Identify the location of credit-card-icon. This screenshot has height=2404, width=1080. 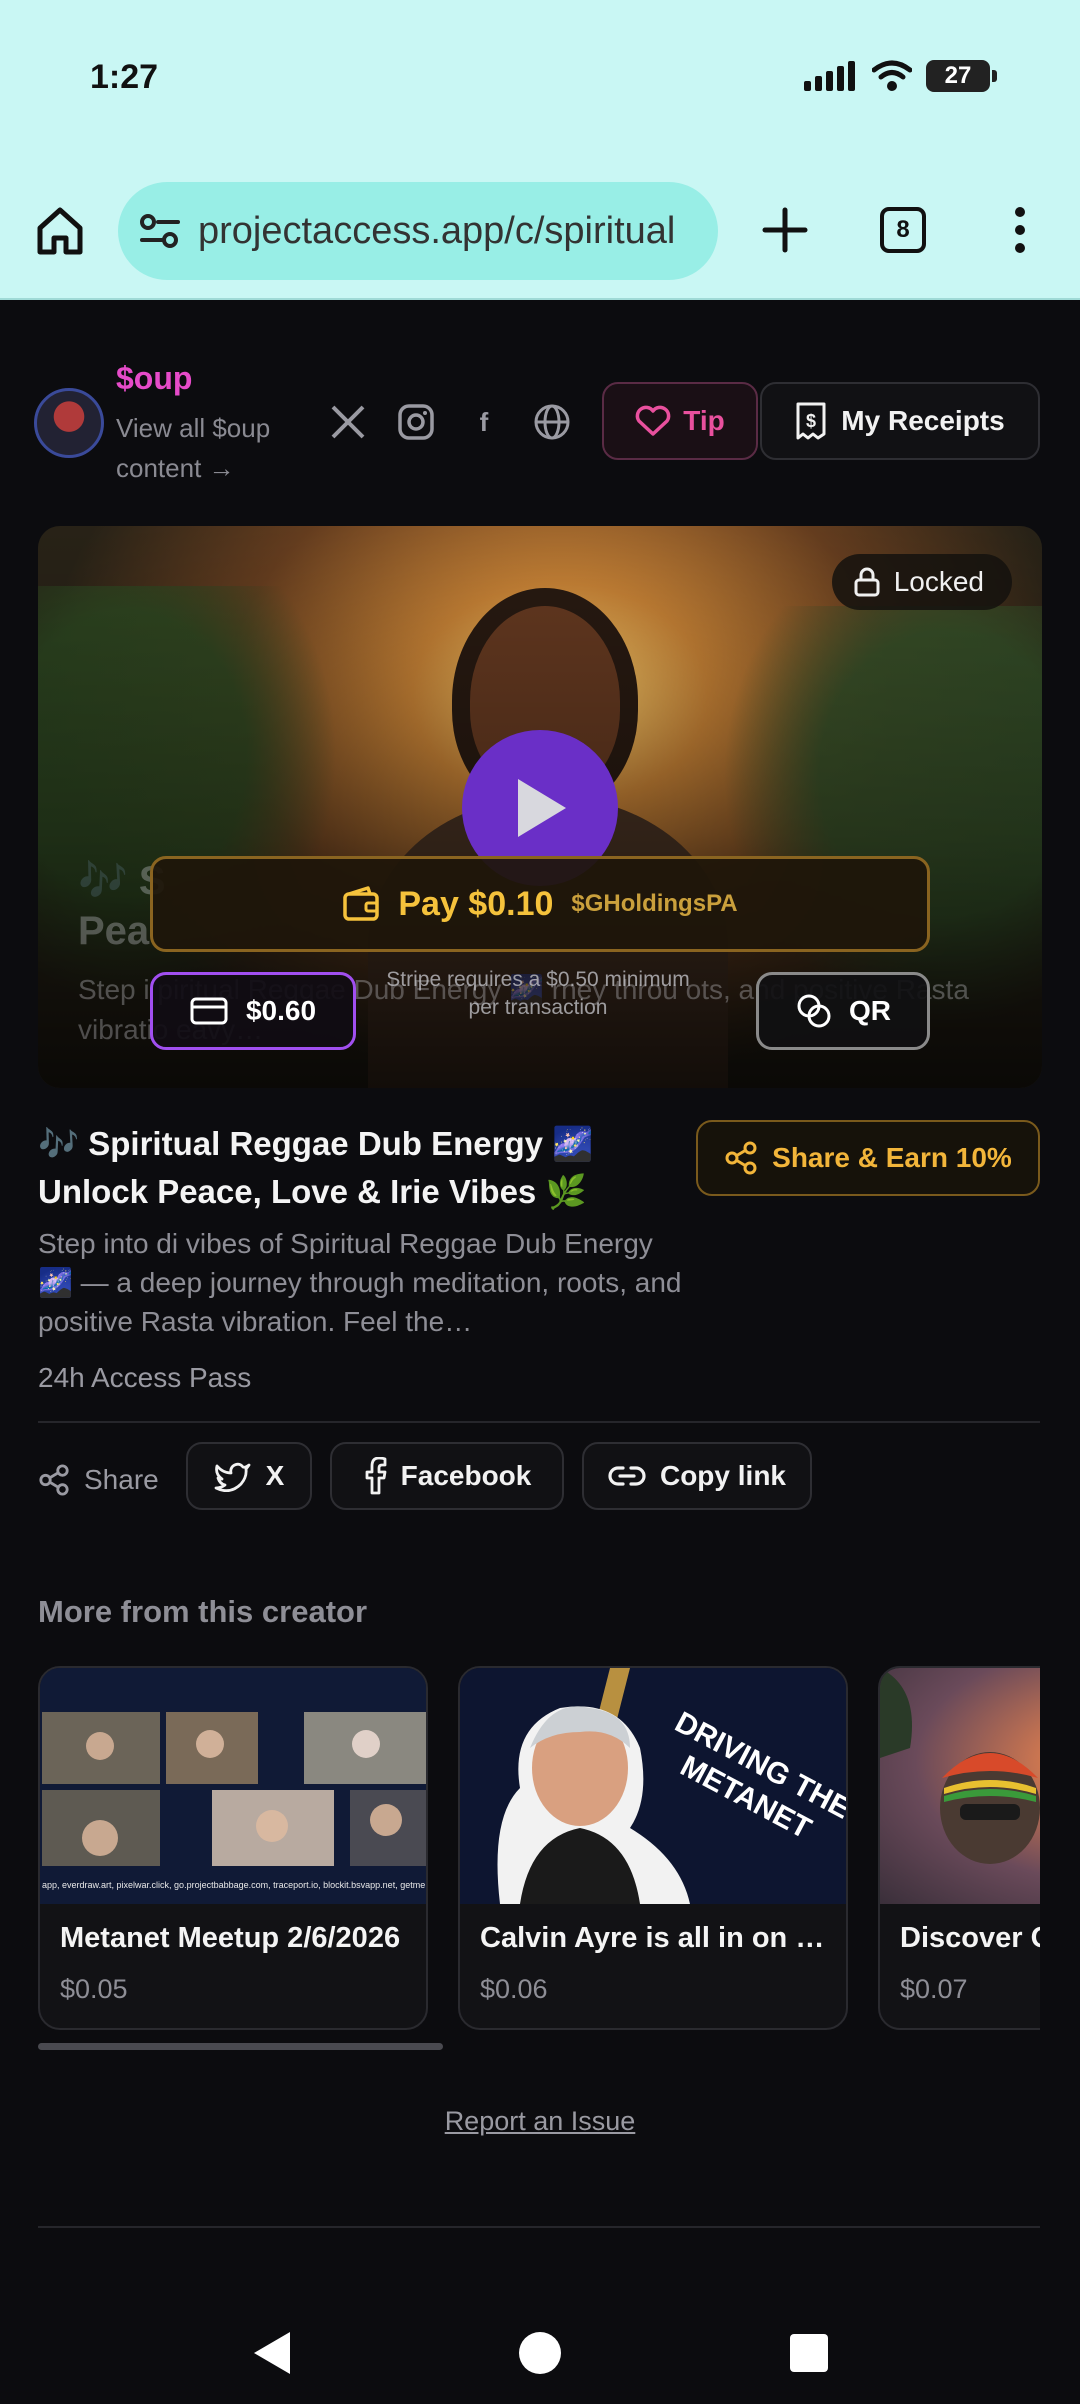
(209, 1011).